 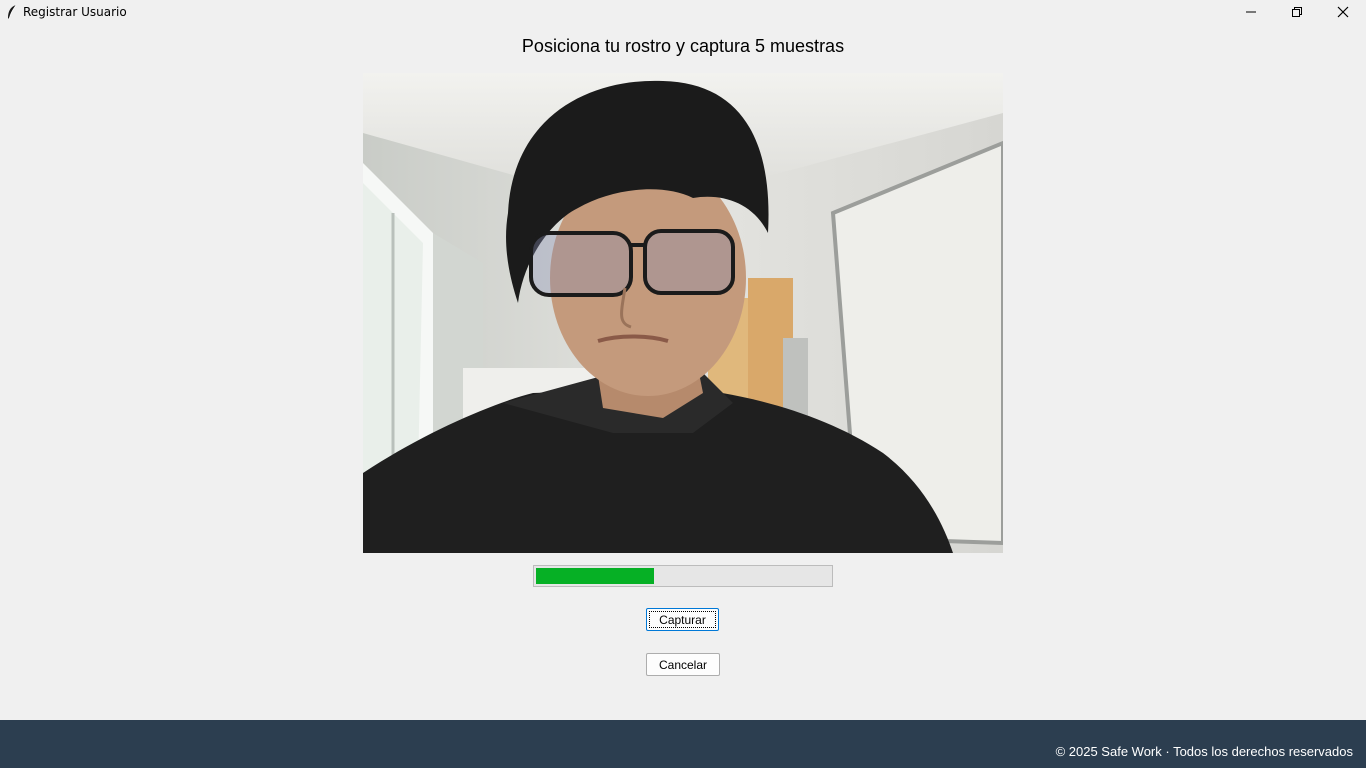 I want to click on restore-icon, so click(x=1297, y=11).